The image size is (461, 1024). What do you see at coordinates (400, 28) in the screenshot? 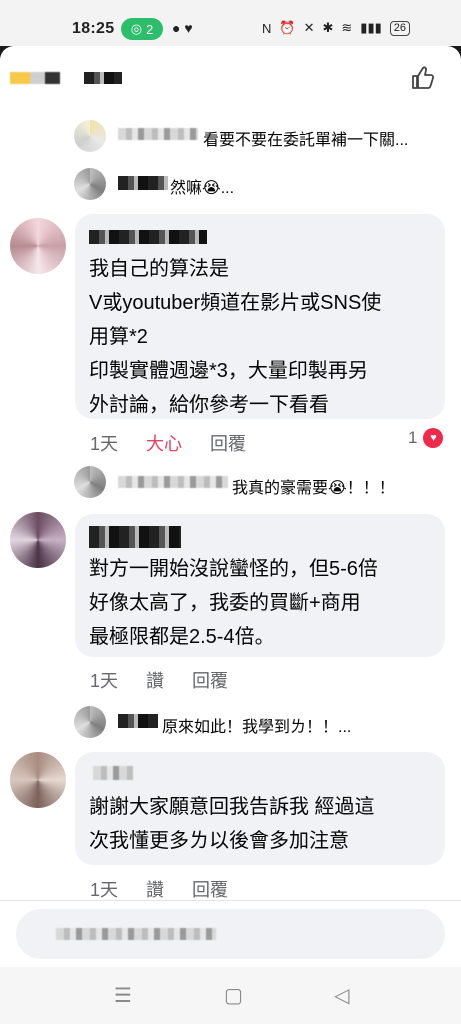
I see `battery-indicator: 26` at bounding box center [400, 28].